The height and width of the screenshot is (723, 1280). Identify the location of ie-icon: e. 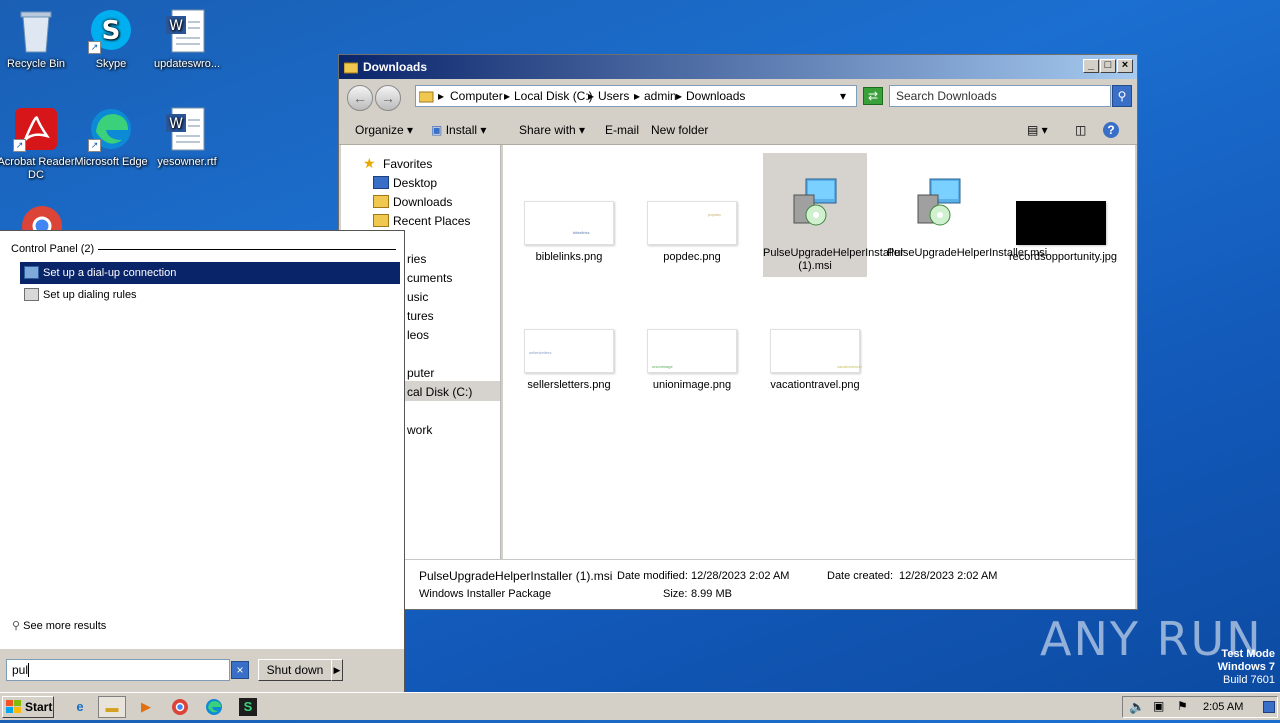
(80, 707).